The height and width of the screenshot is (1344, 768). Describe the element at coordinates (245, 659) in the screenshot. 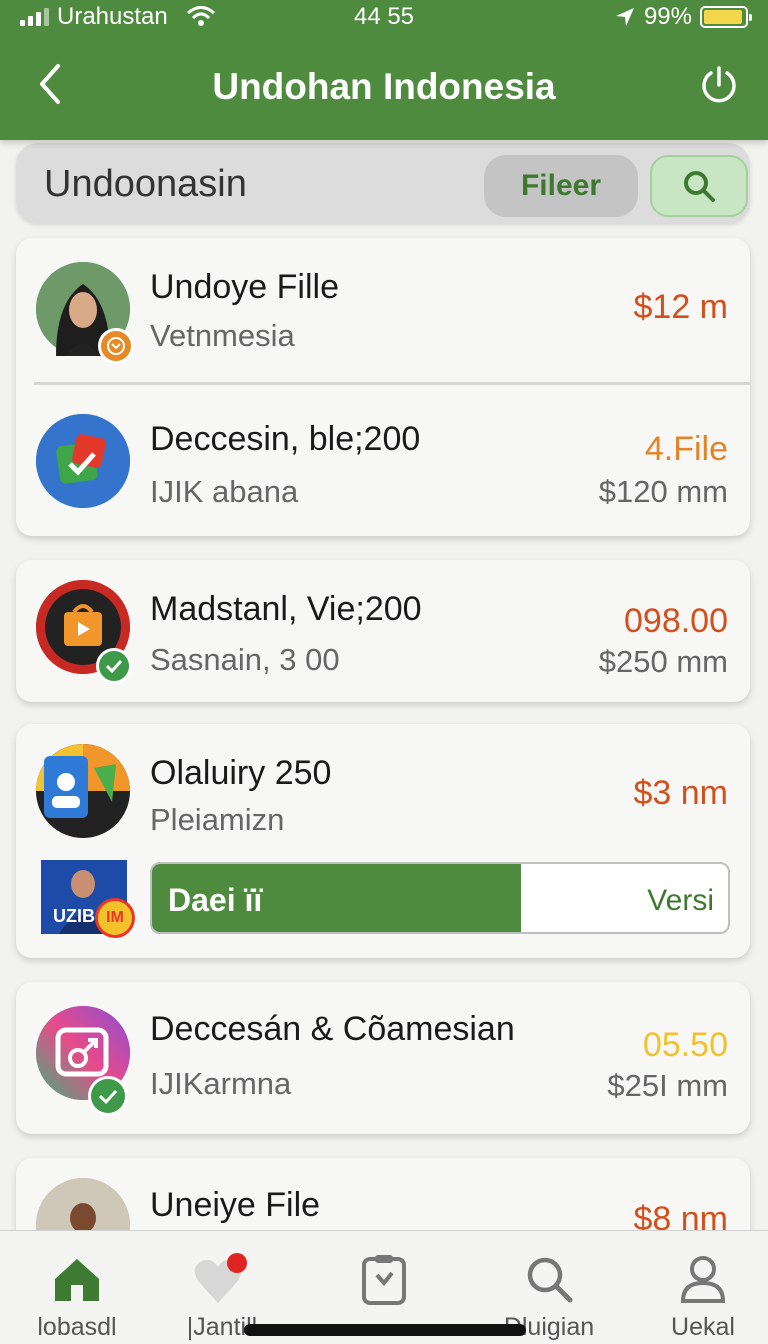

I see `item-subtitle: Sasnain, 3 00` at that location.